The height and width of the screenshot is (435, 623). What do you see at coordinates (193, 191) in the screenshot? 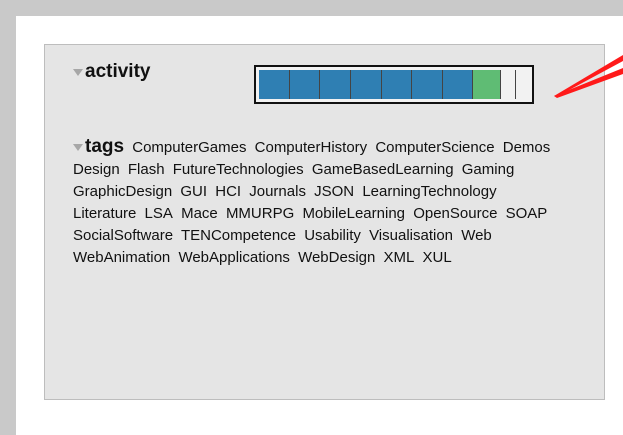
I see `tag-link: GUI` at bounding box center [193, 191].